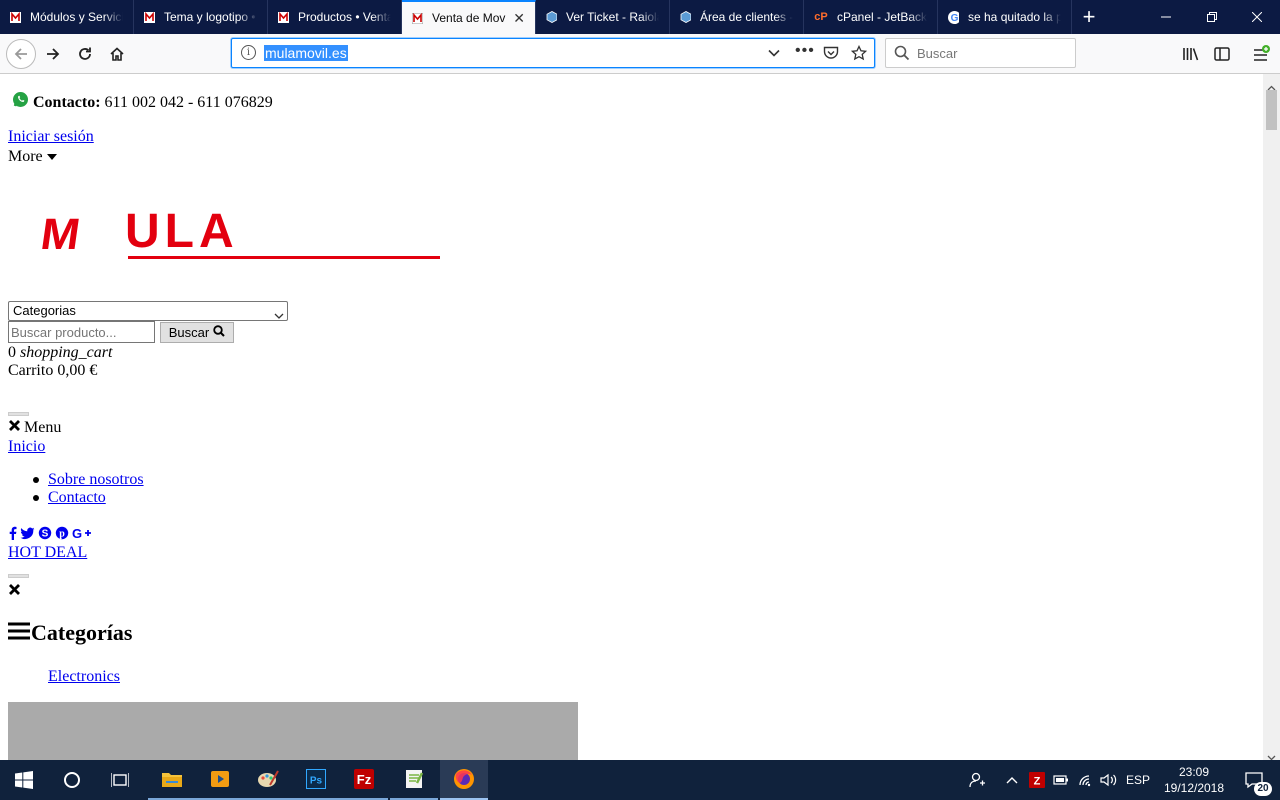  I want to click on twitter-icon, so click(27, 535).